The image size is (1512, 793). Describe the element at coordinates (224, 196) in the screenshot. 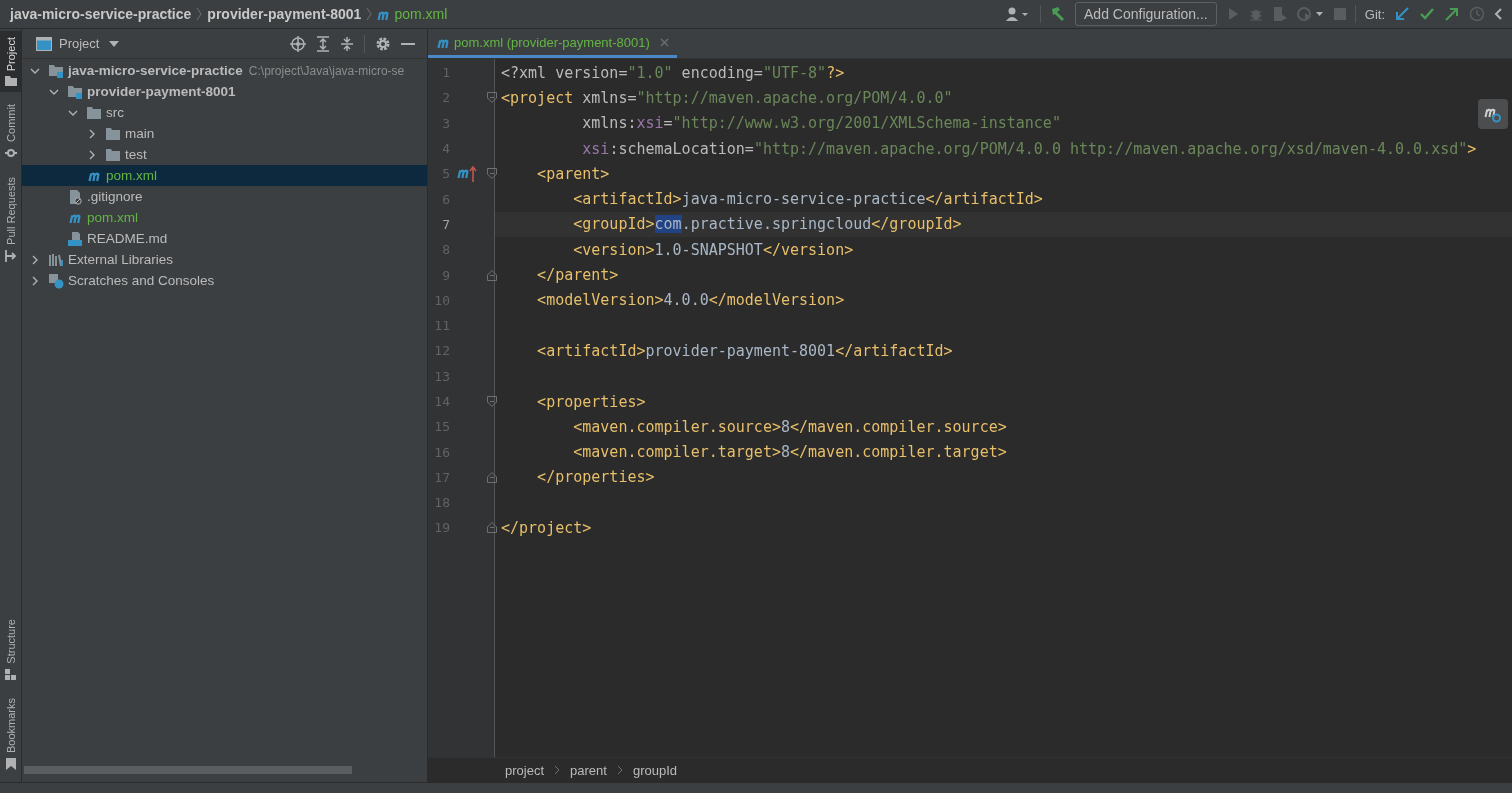

I see `tree-item: .gitignore` at that location.